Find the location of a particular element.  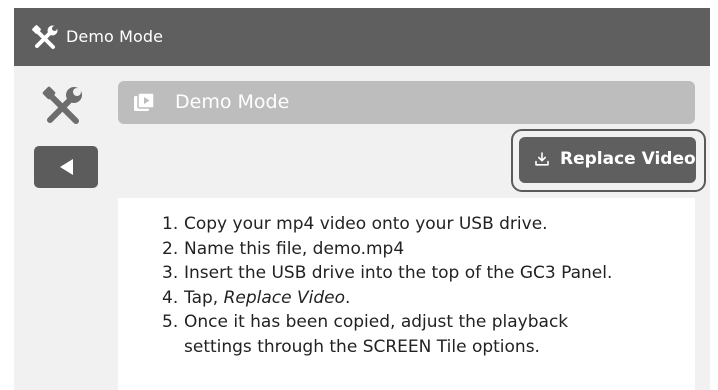

download-icon is located at coordinates (542, 159).